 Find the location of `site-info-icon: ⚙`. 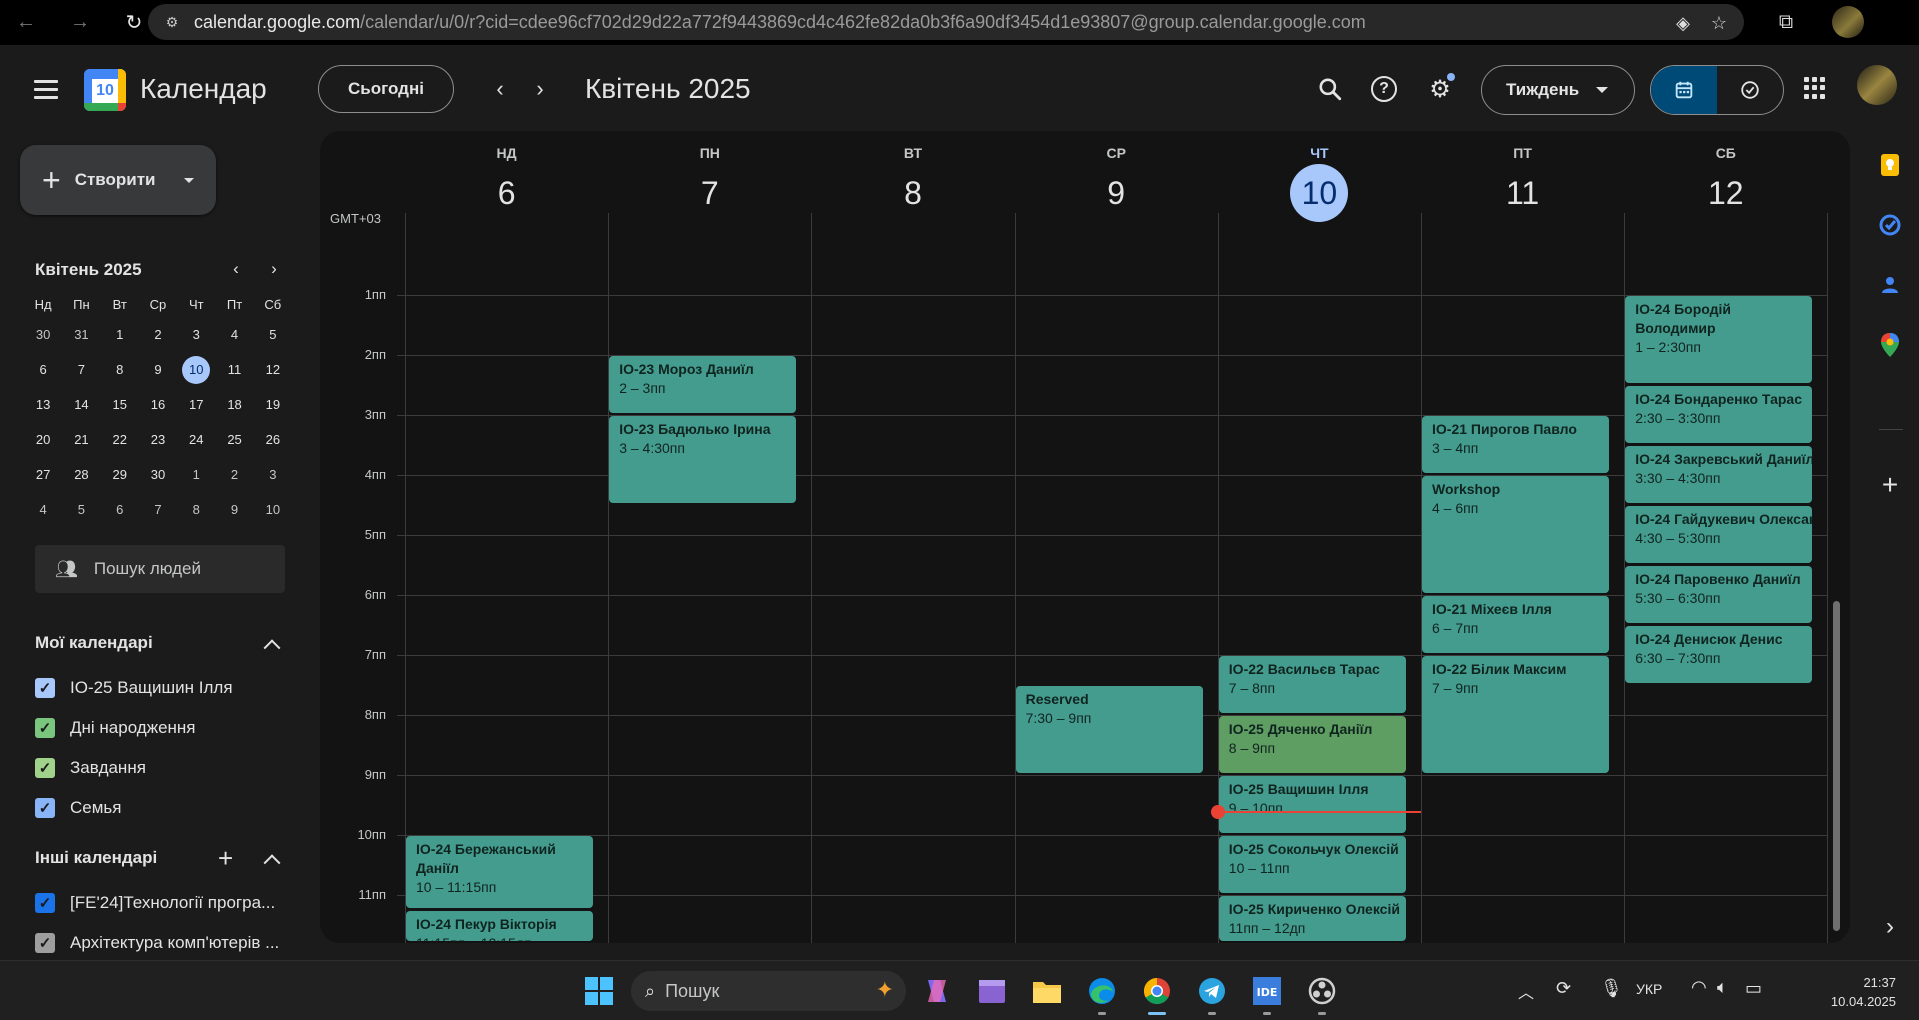

site-info-icon: ⚙ is located at coordinates (172, 22).